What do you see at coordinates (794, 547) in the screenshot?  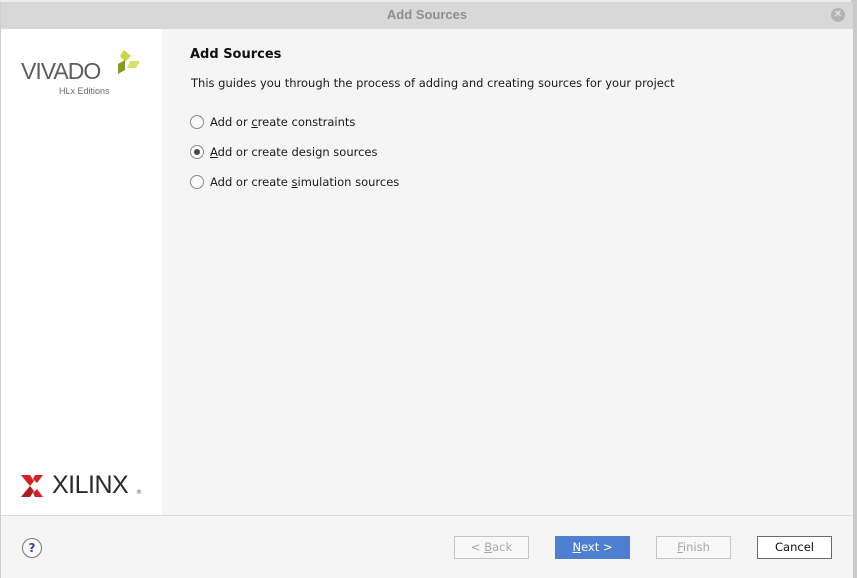 I see `cancel-button: Cancel` at bounding box center [794, 547].